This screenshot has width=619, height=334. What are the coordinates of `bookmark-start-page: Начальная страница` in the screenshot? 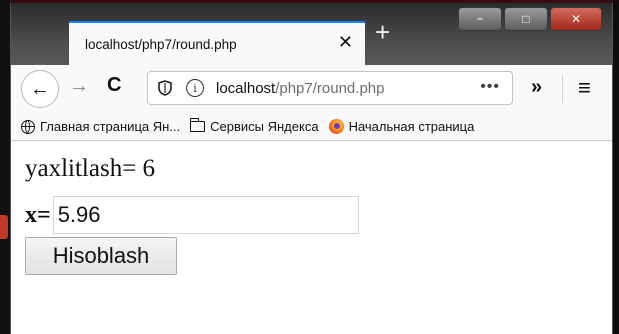 It's located at (401, 126).